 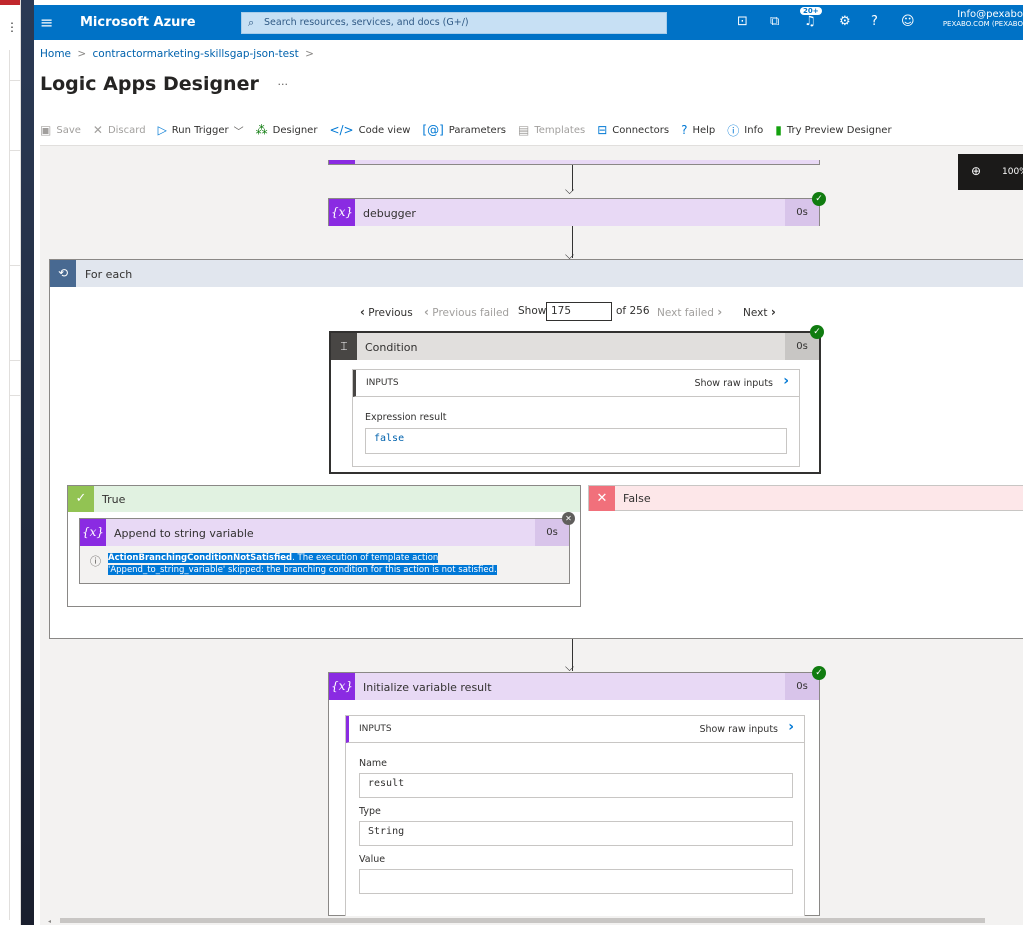 What do you see at coordinates (602, 130) in the screenshot?
I see `connectors-icon: ⊟` at bounding box center [602, 130].